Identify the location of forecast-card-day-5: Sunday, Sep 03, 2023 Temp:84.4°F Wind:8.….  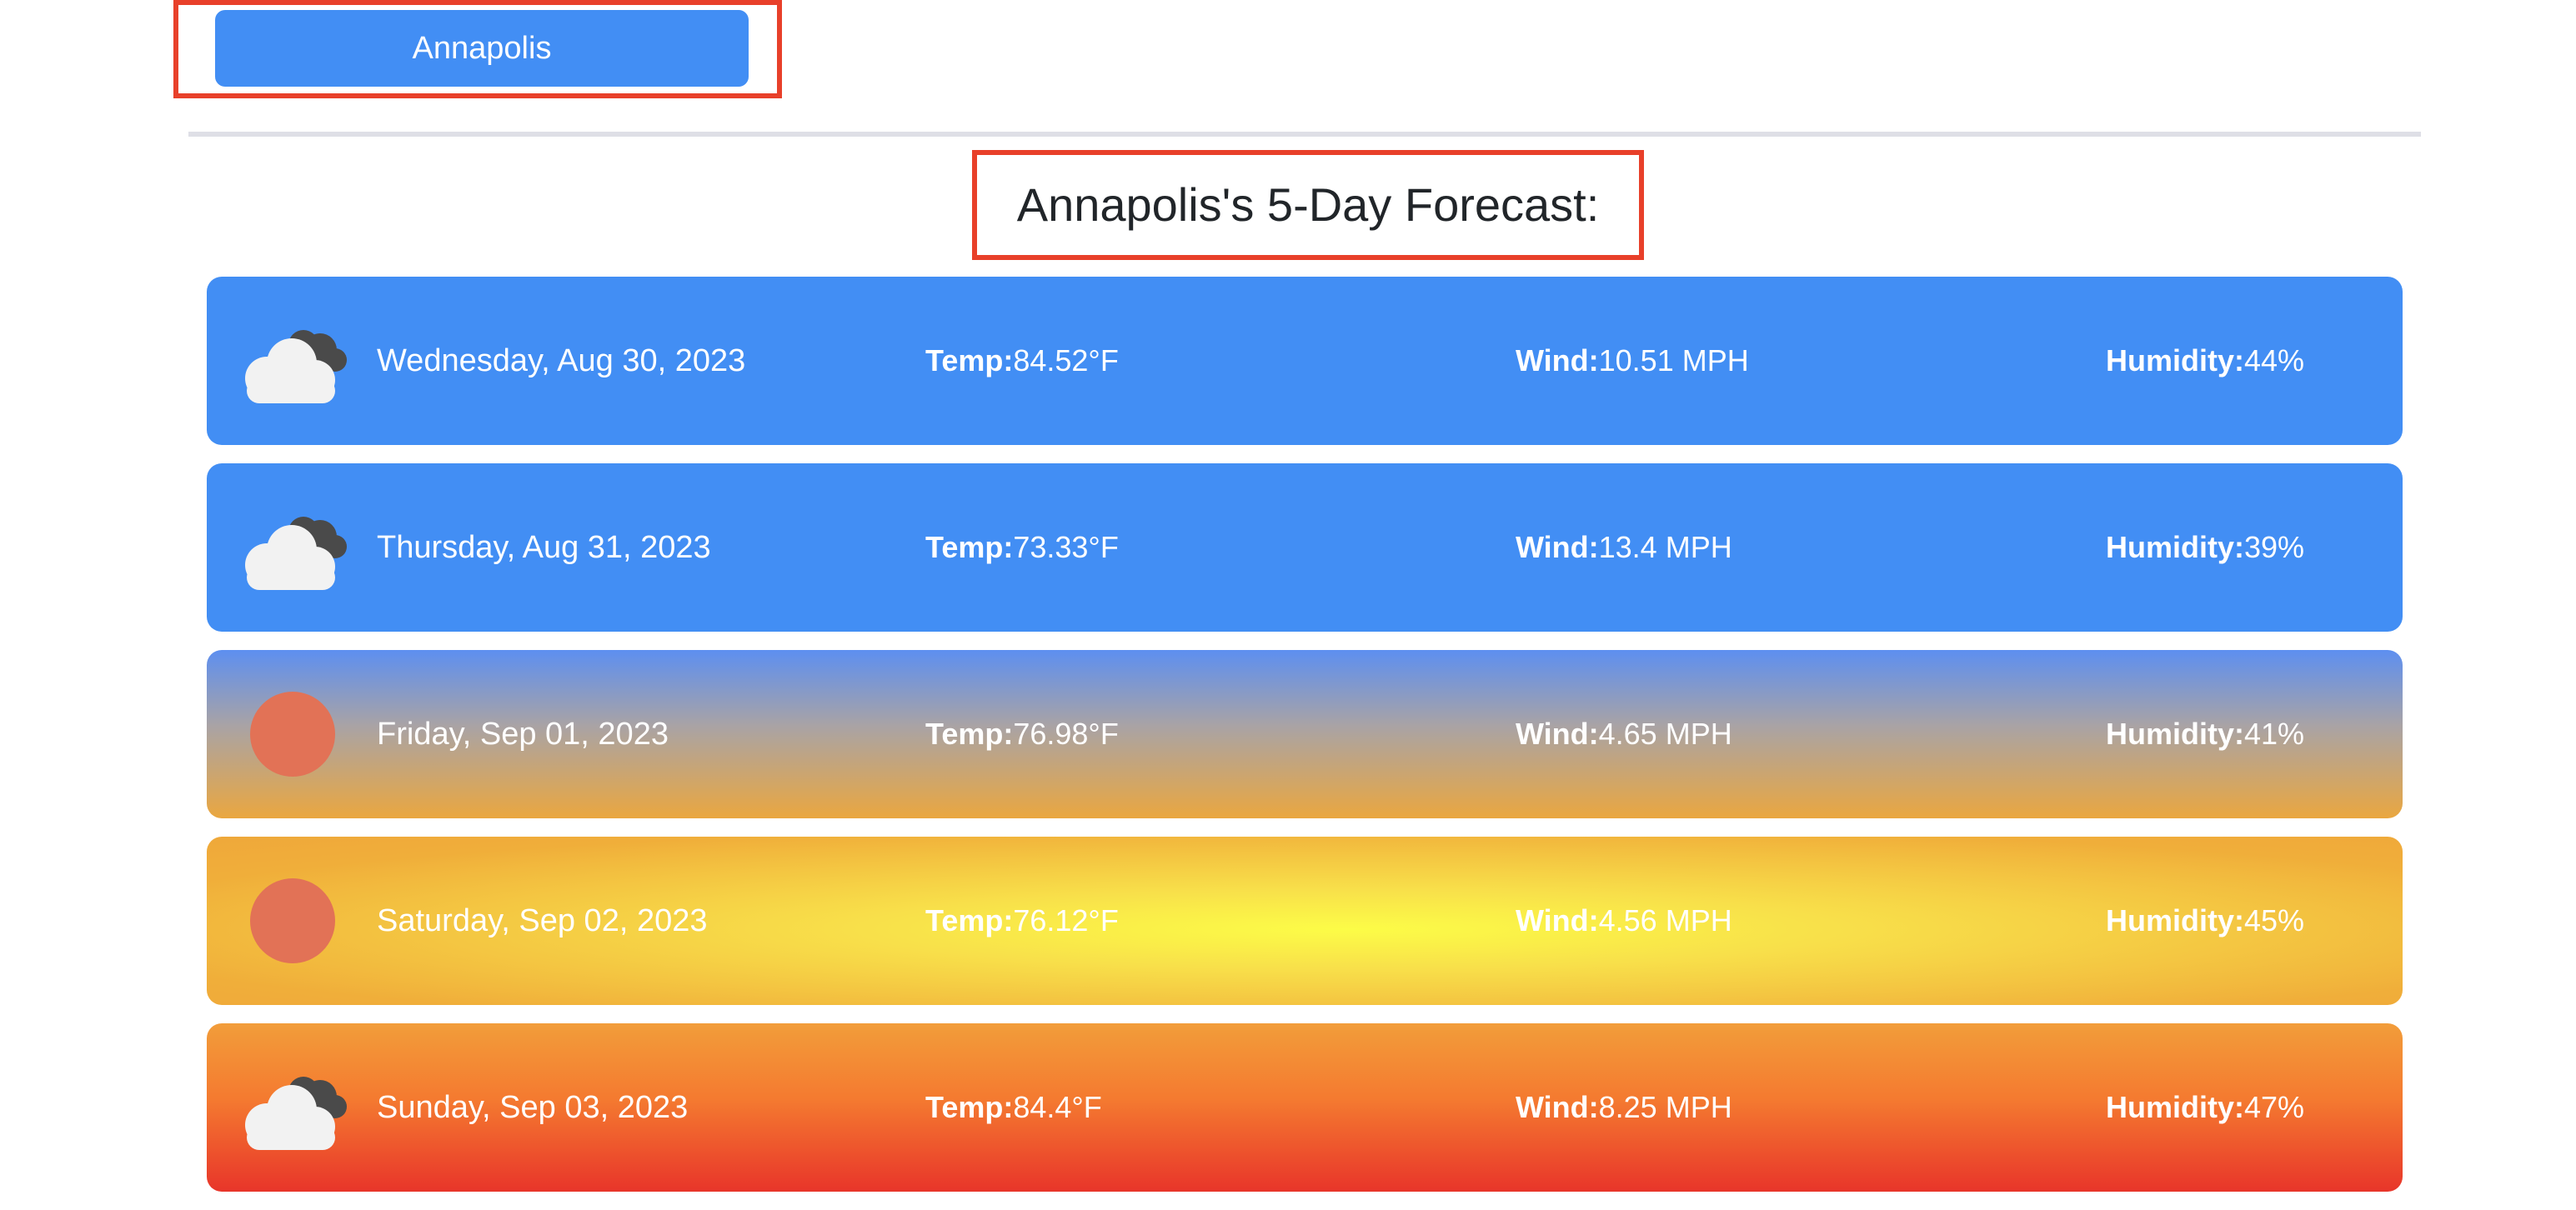
(1305, 1107).